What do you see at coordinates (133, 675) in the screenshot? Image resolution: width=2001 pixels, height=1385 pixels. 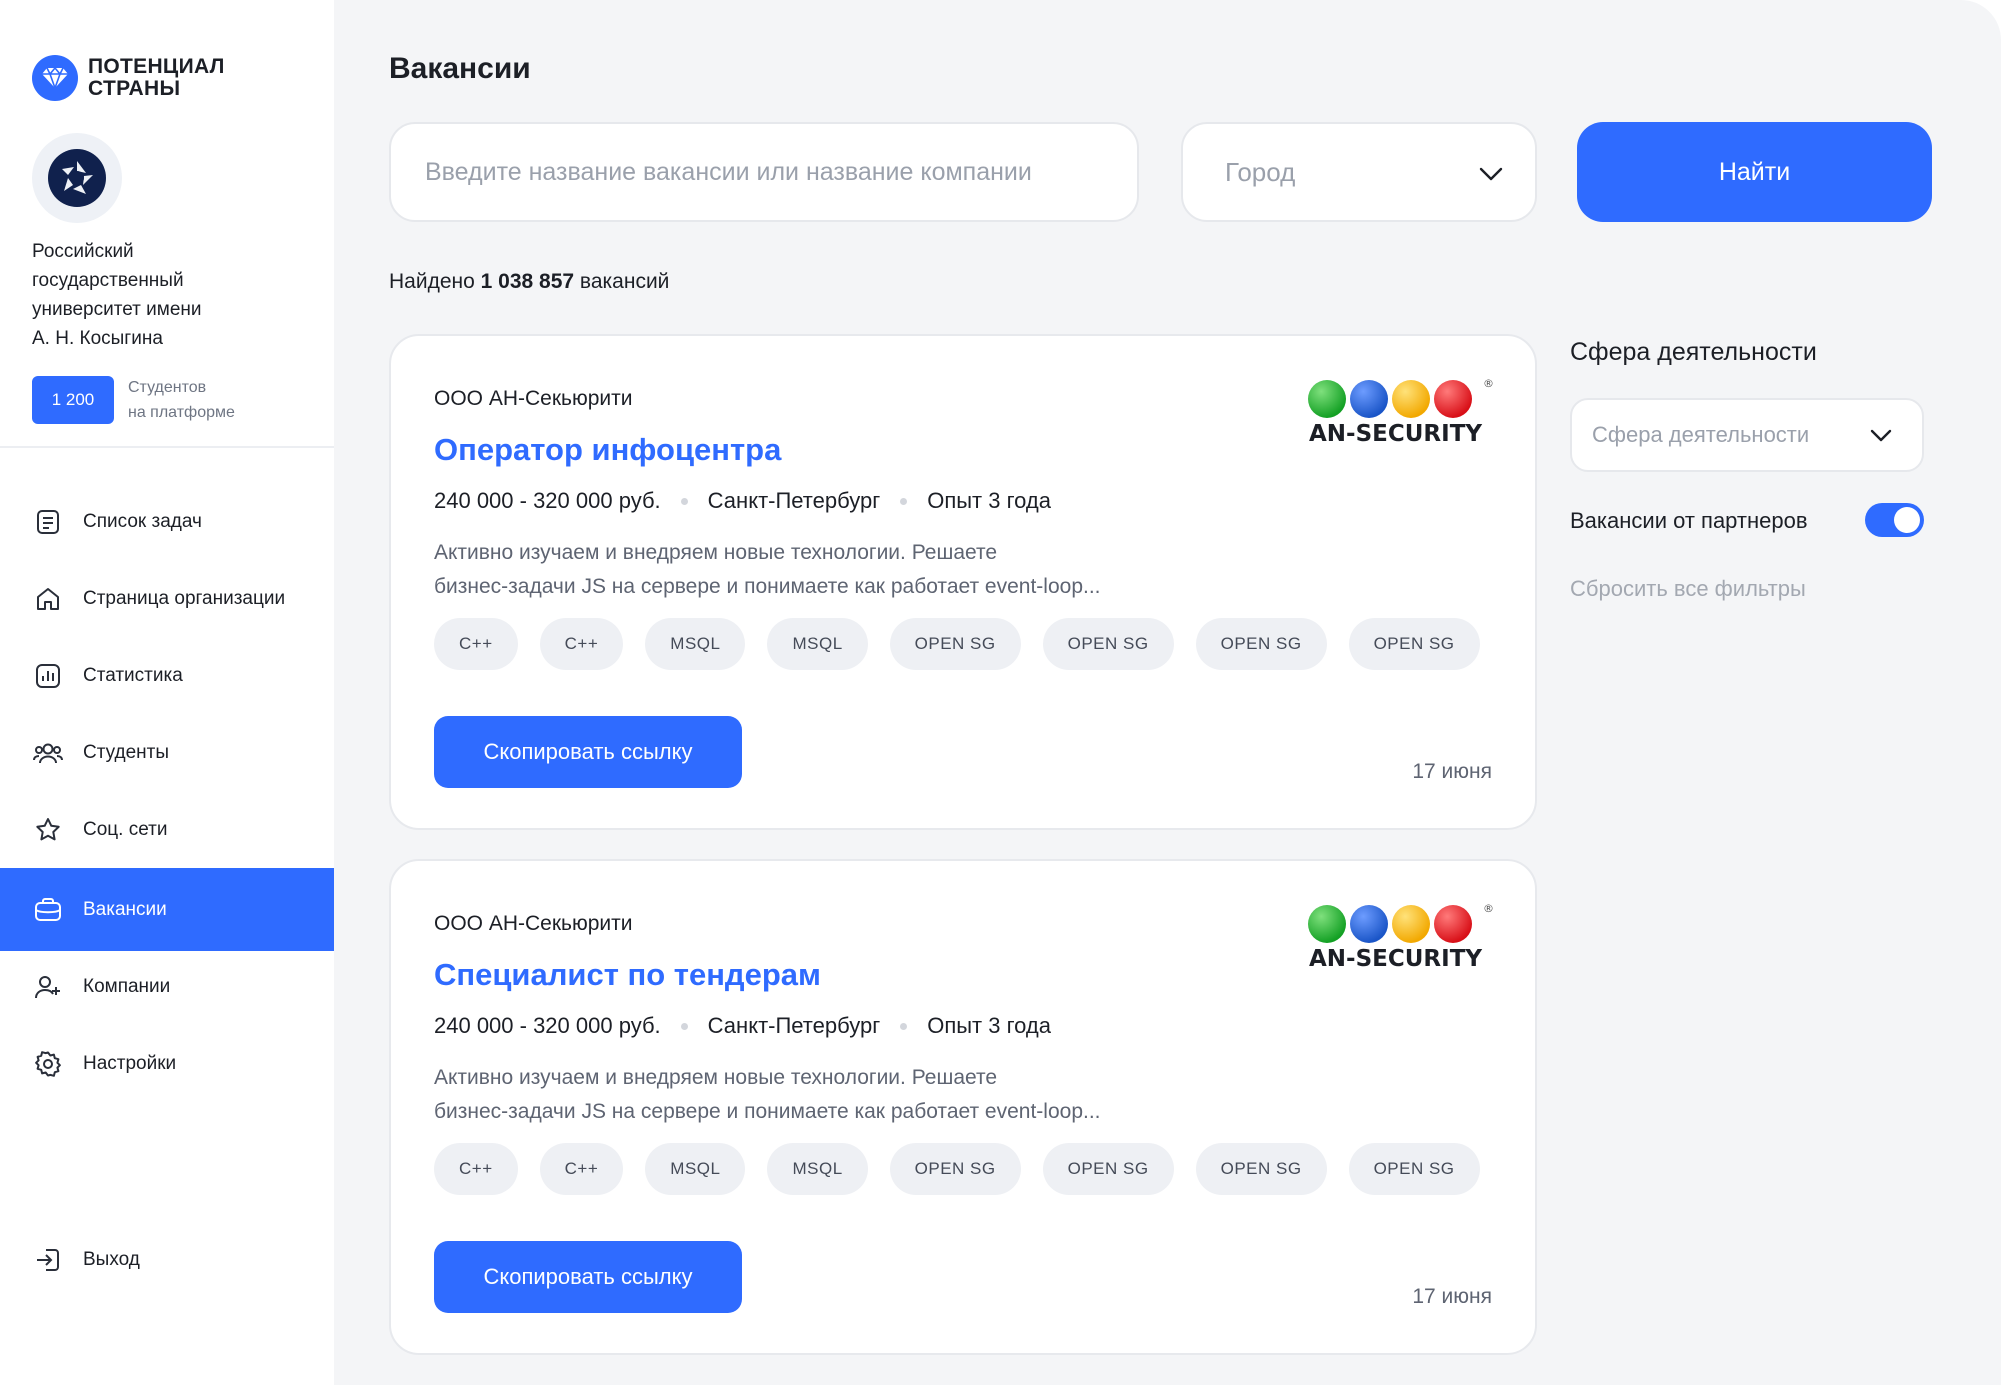 I see `sidebar-item-label: Статистика` at bounding box center [133, 675].